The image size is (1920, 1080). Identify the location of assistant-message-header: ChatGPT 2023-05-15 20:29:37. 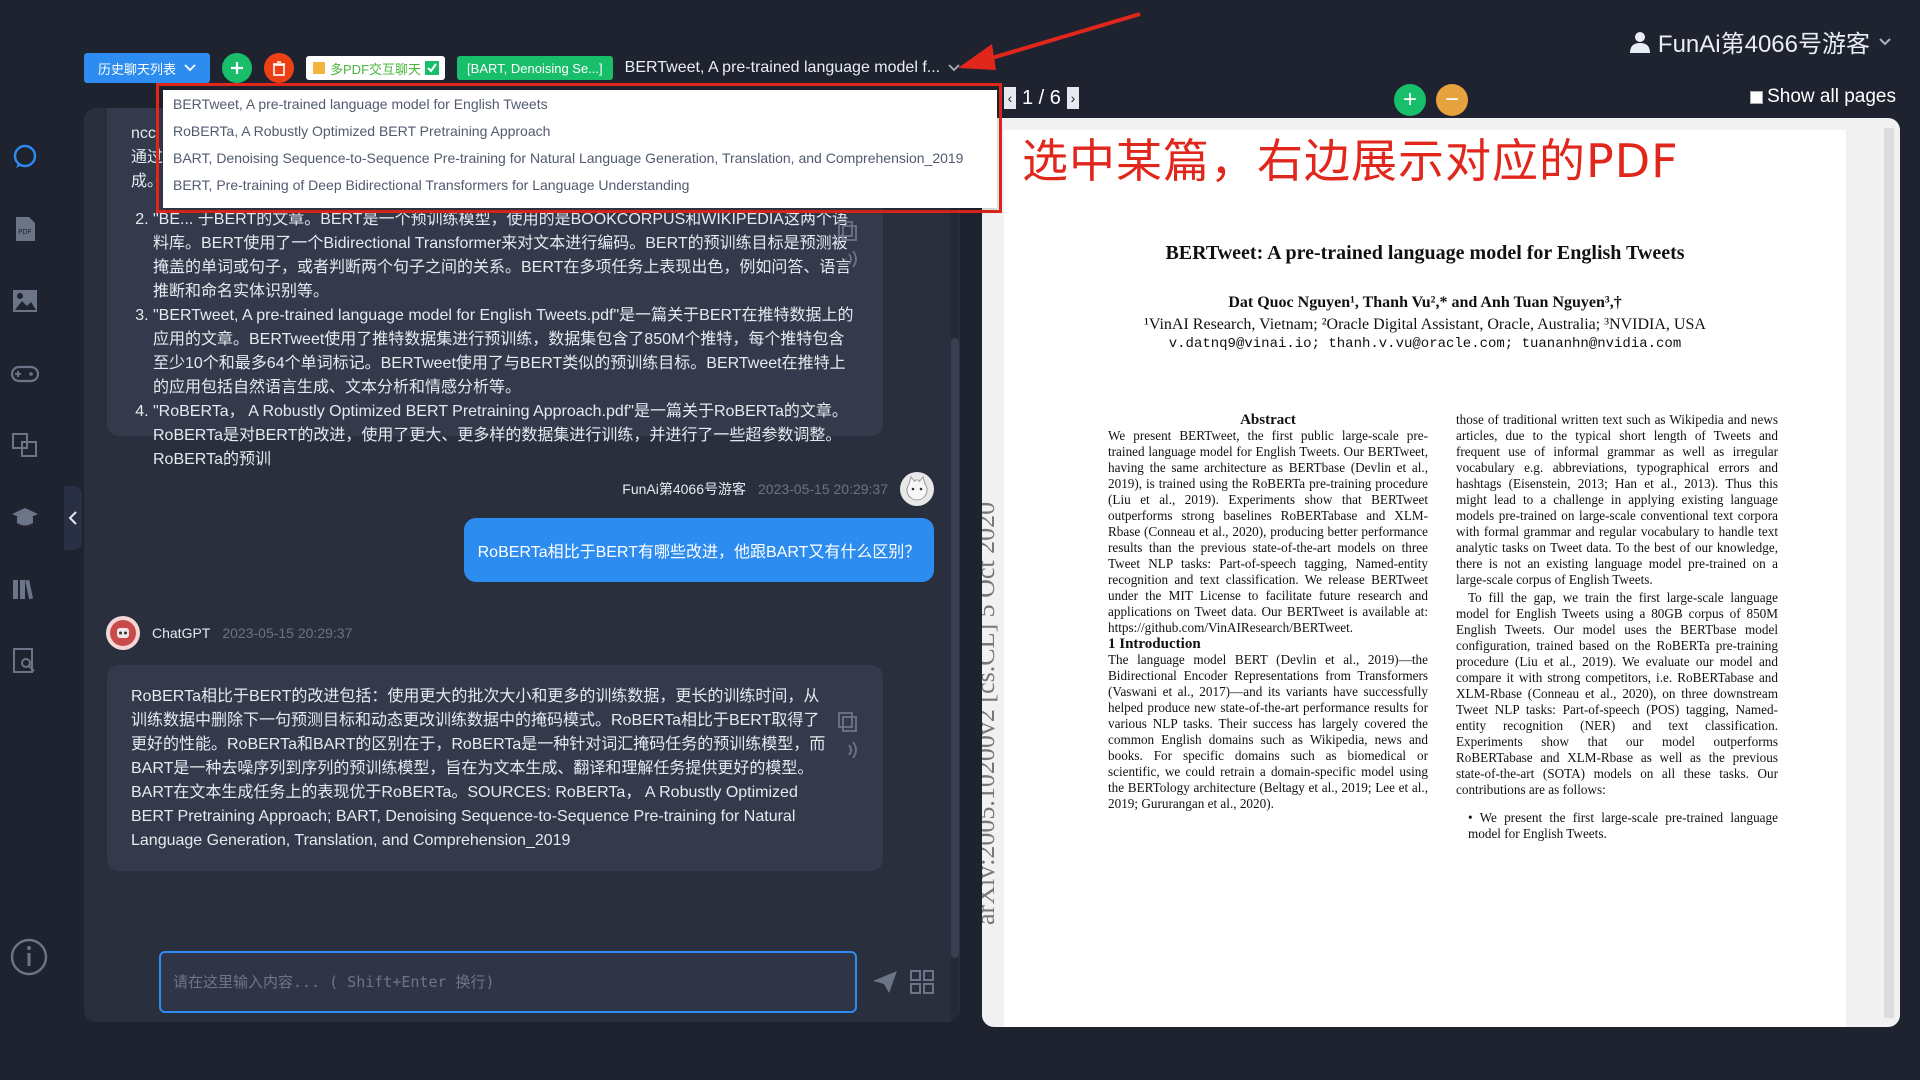
(229, 633).